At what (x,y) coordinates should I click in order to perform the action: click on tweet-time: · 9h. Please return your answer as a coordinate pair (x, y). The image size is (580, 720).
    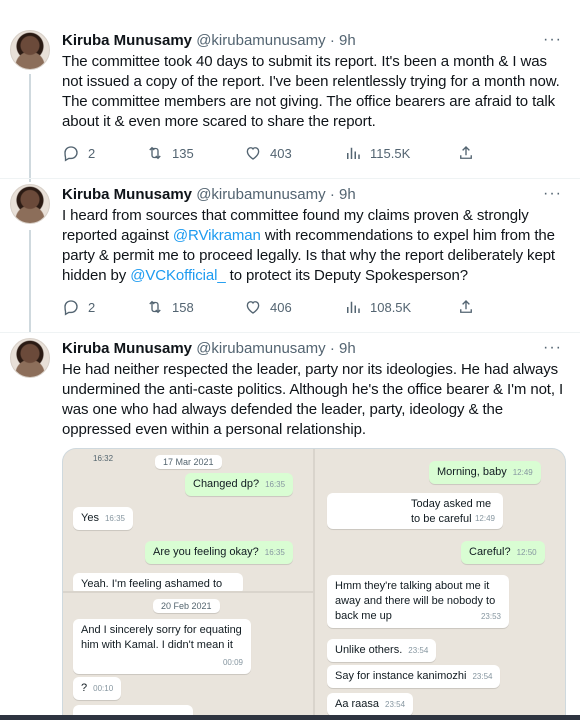
    Looking at the image, I should click on (343, 348).